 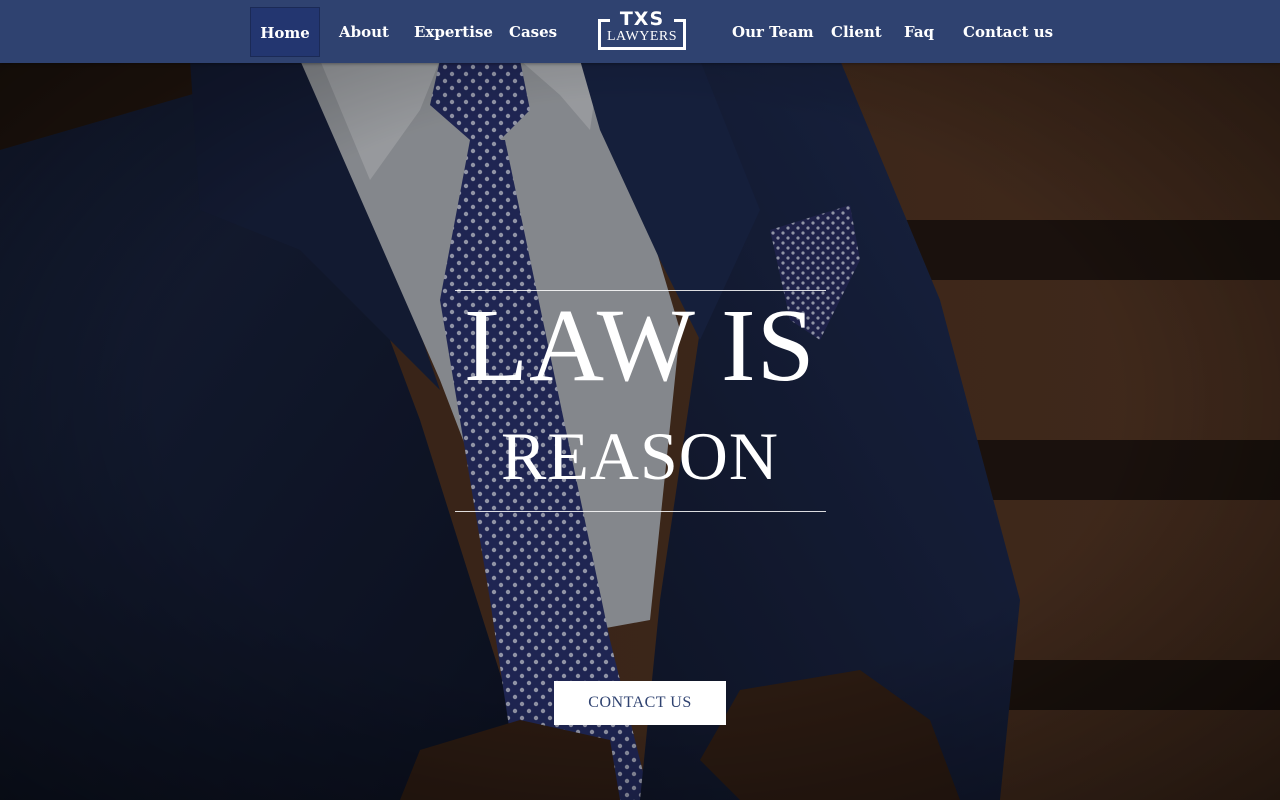 What do you see at coordinates (285, 32) in the screenshot?
I see `nav-item-home: Home` at bounding box center [285, 32].